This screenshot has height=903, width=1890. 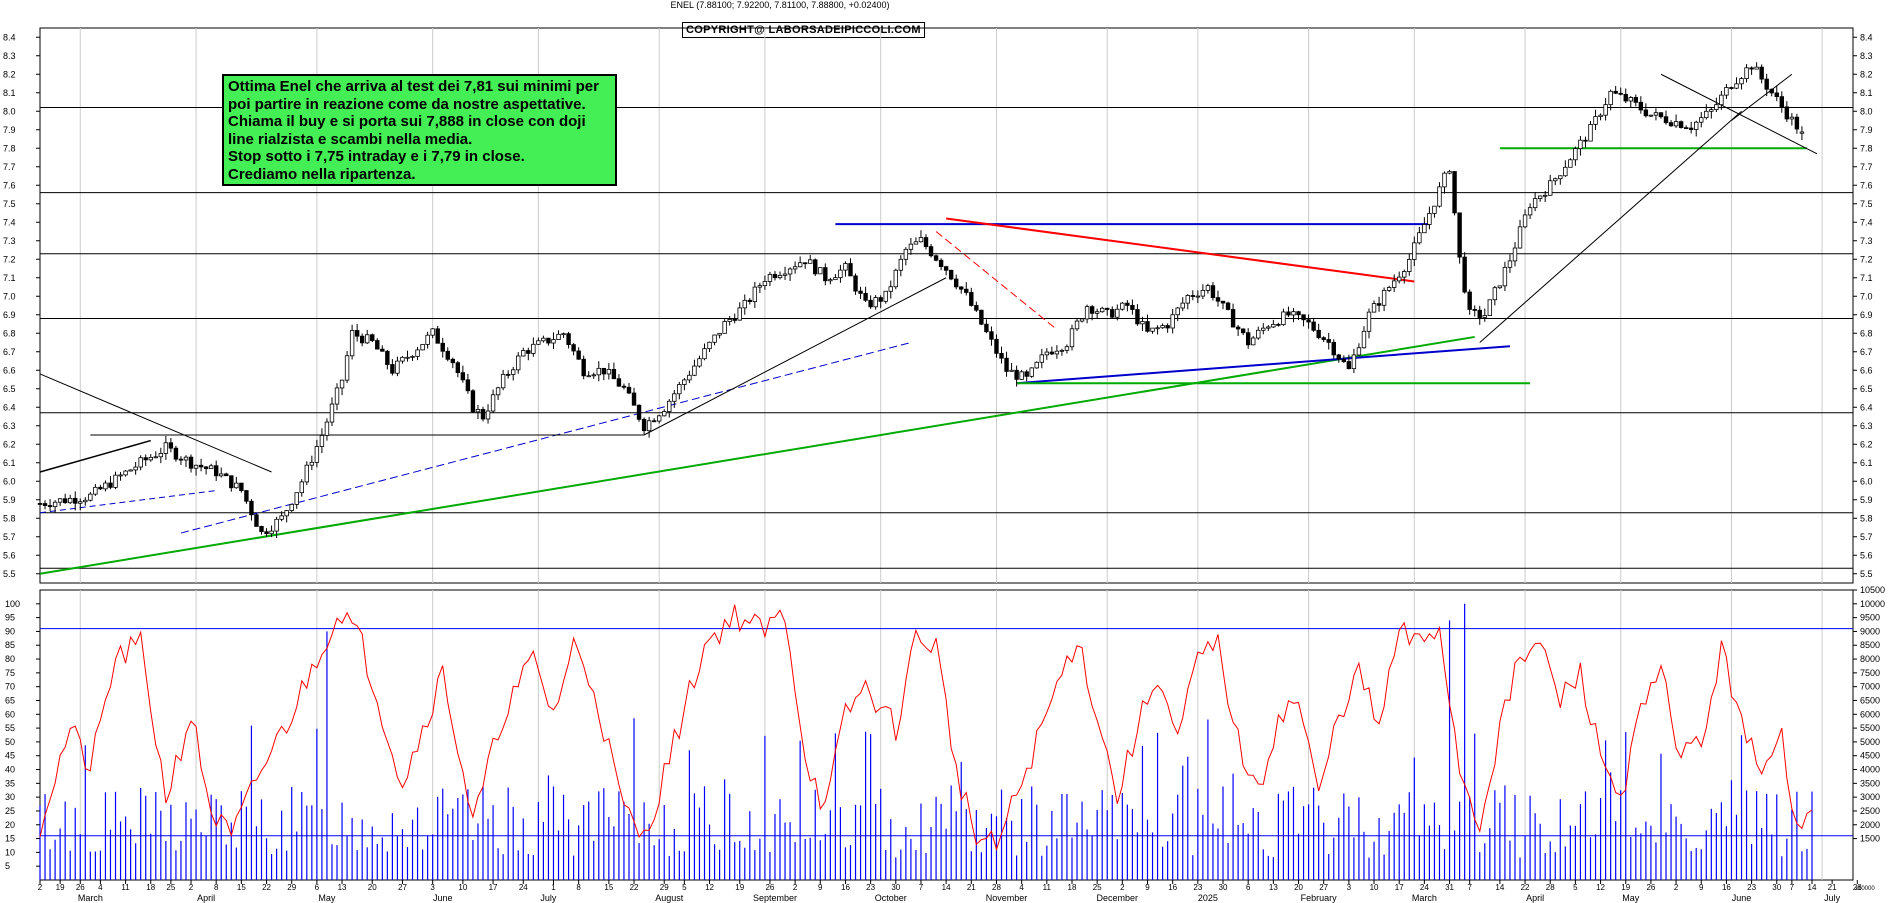 I want to click on x-month-label: May, so click(x=1631, y=898).